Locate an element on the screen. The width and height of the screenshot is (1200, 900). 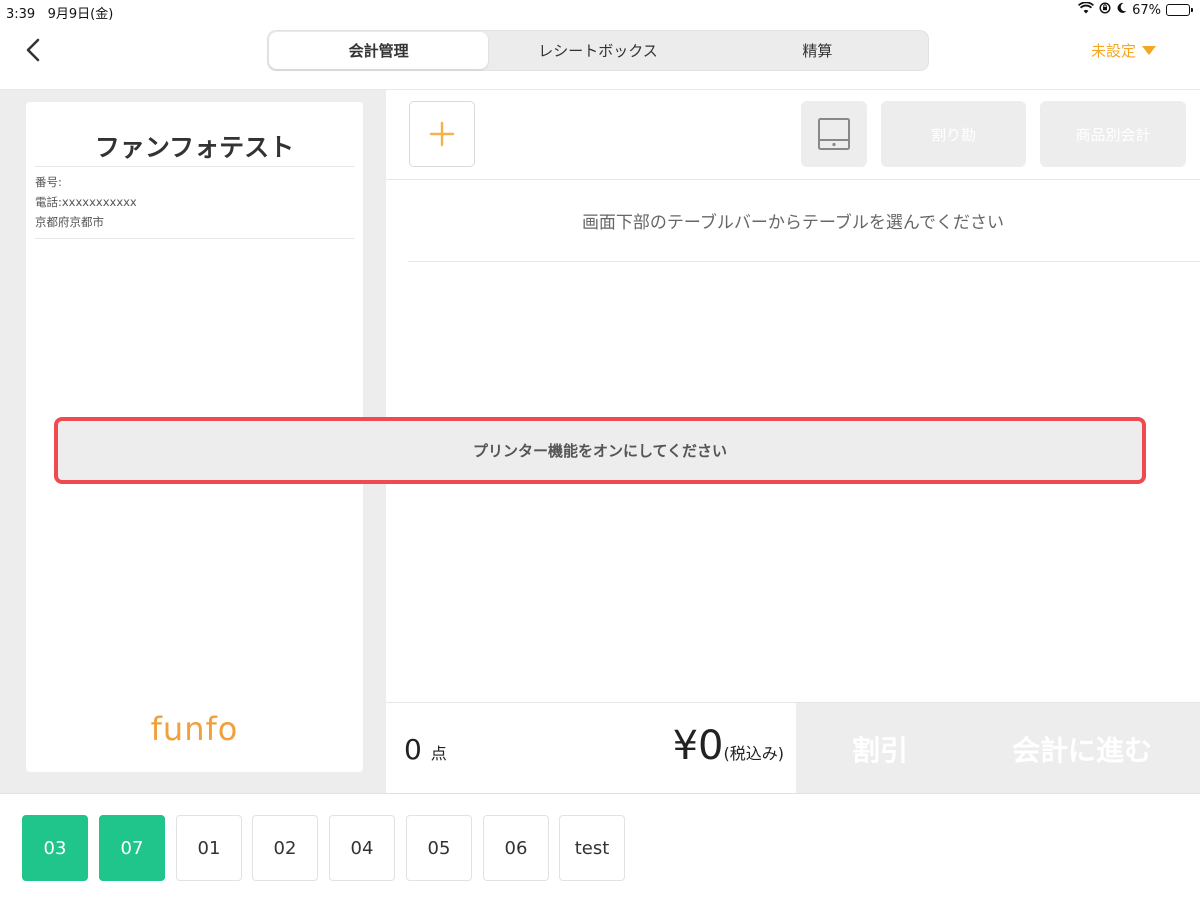
order-summary: 0 点 ¥0(税込み) 割引 会計に進む is located at coordinates (793, 748).